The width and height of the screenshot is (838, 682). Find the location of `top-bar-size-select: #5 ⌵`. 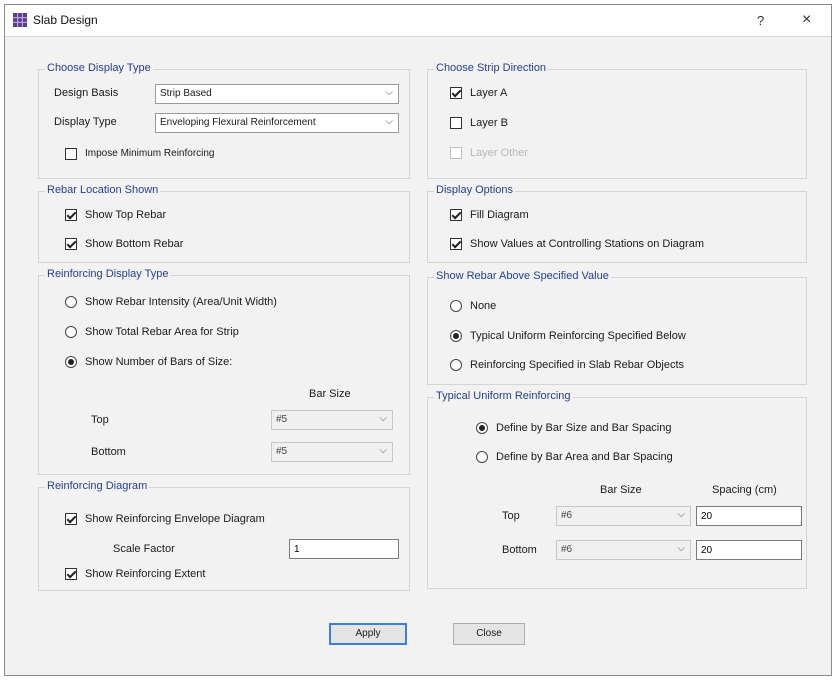

top-bar-size-select: #5 ⌵ is located at coordinates (332, 420).